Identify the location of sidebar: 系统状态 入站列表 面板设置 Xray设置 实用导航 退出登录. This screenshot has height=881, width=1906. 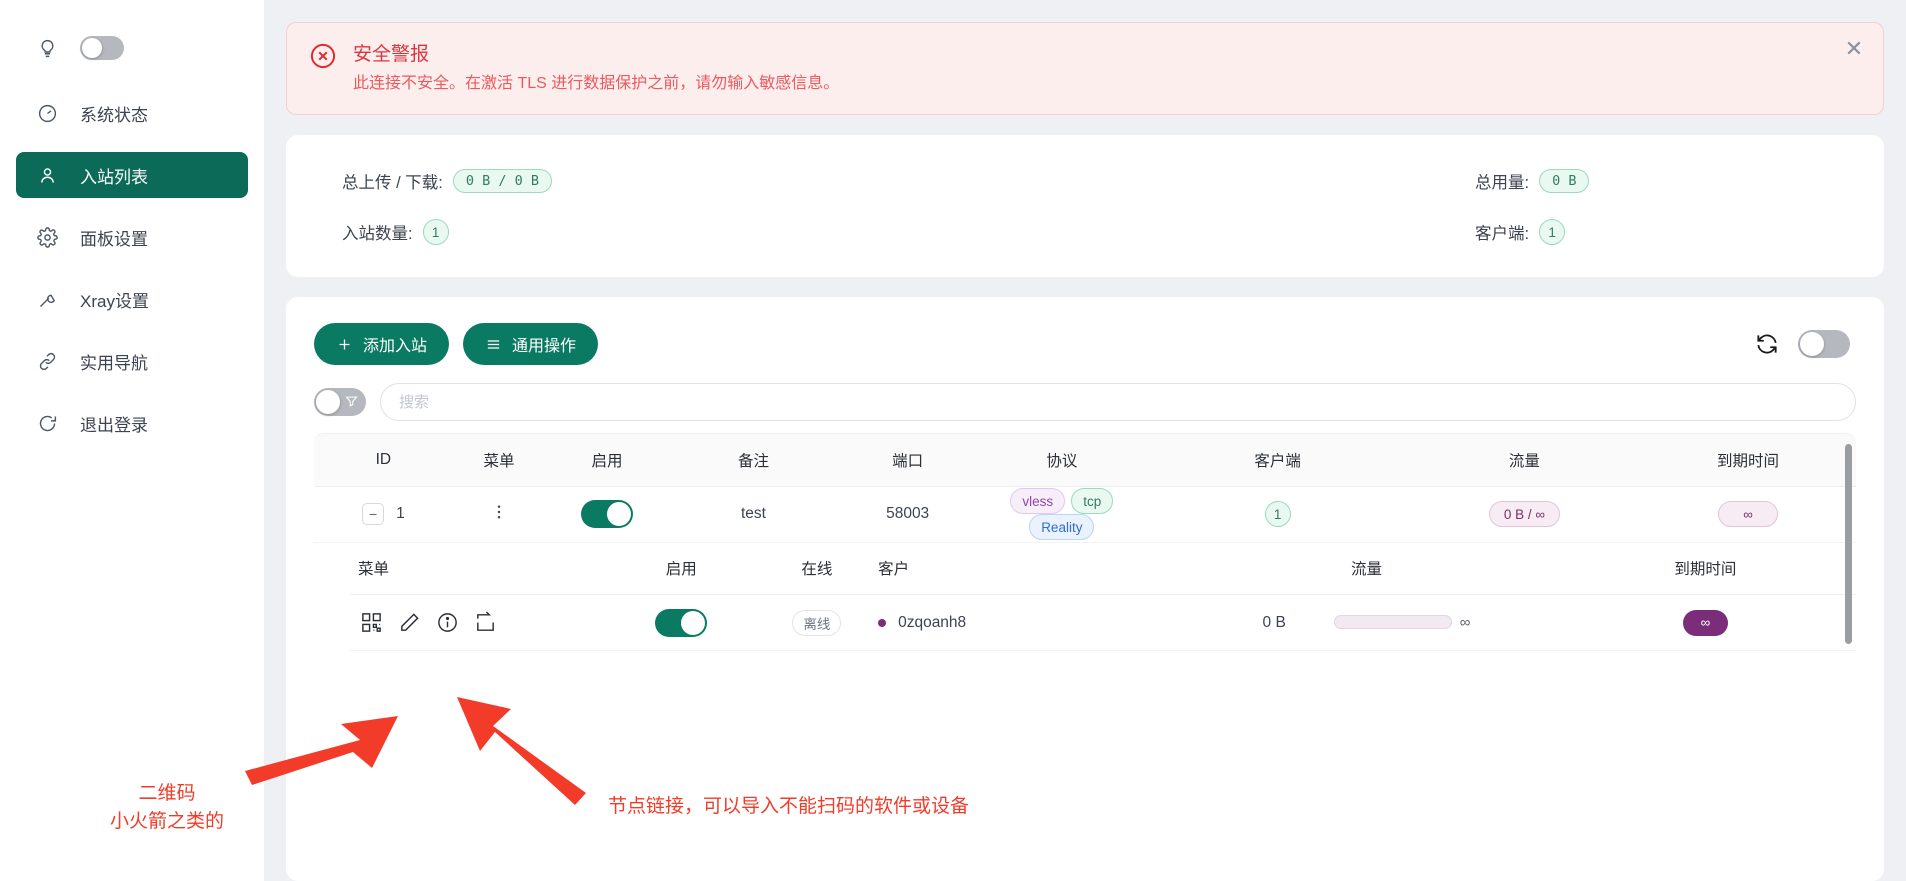
(132, 440).